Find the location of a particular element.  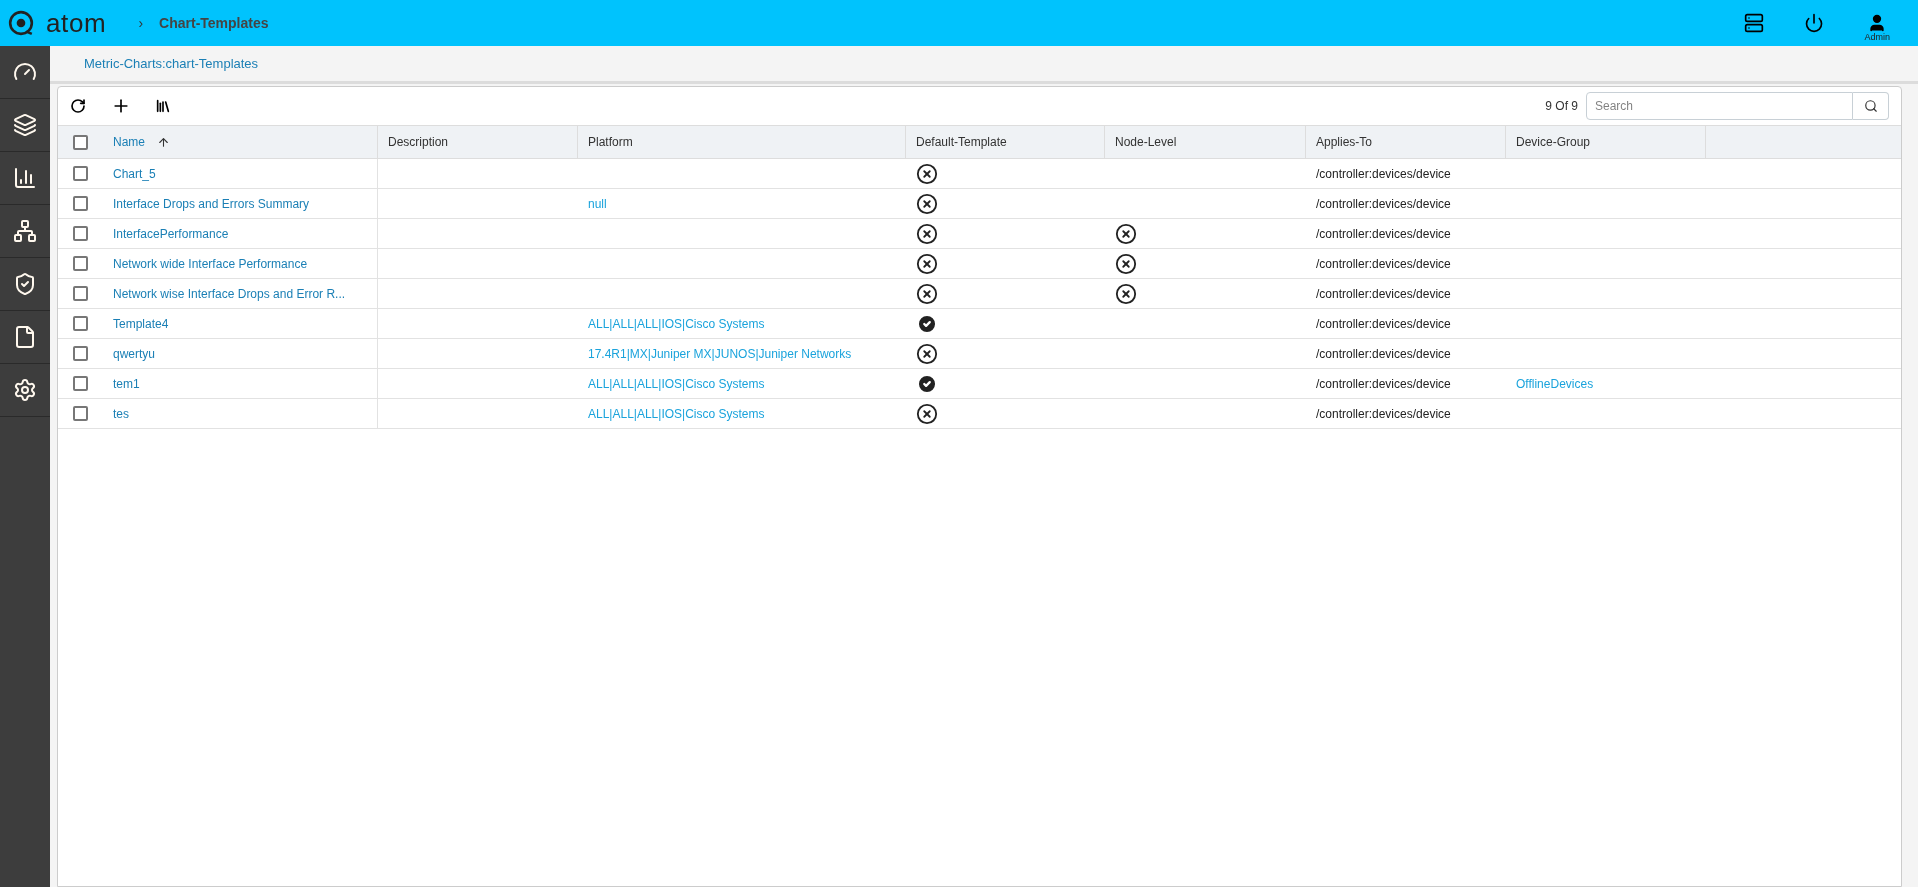

name-link: InterfacePerformance is located at coordinates (171, 233).